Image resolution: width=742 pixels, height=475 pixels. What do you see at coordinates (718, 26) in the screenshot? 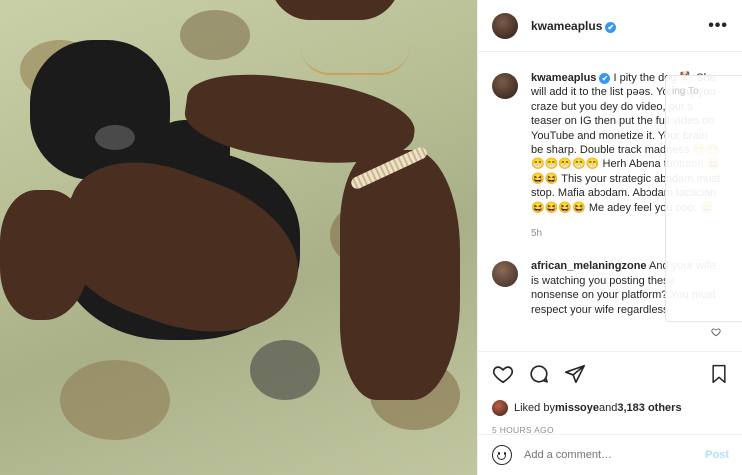
I see `more-icon: •••` at bounding box center [718, 26].